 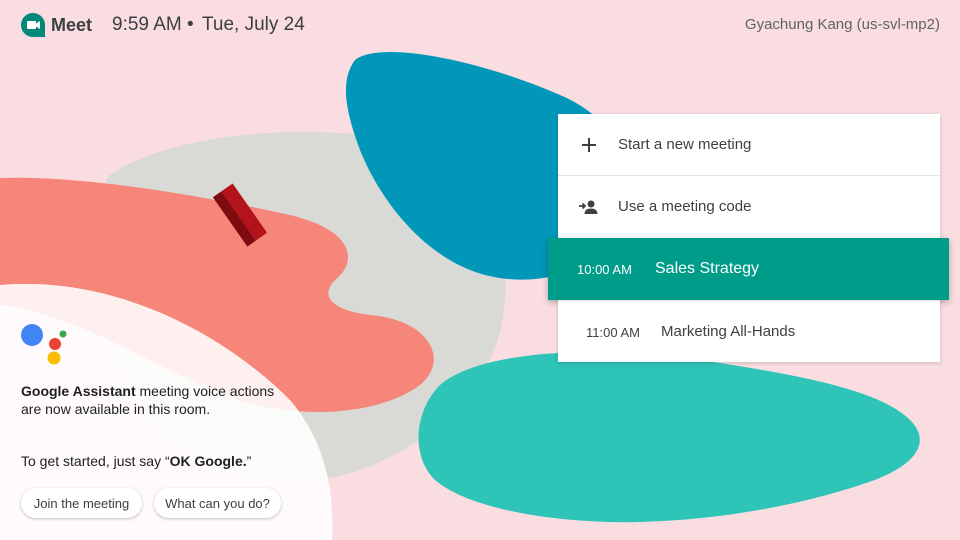 I want to click on use-meeting-code-label: Use a meeting code, so click(x=685, y=206).